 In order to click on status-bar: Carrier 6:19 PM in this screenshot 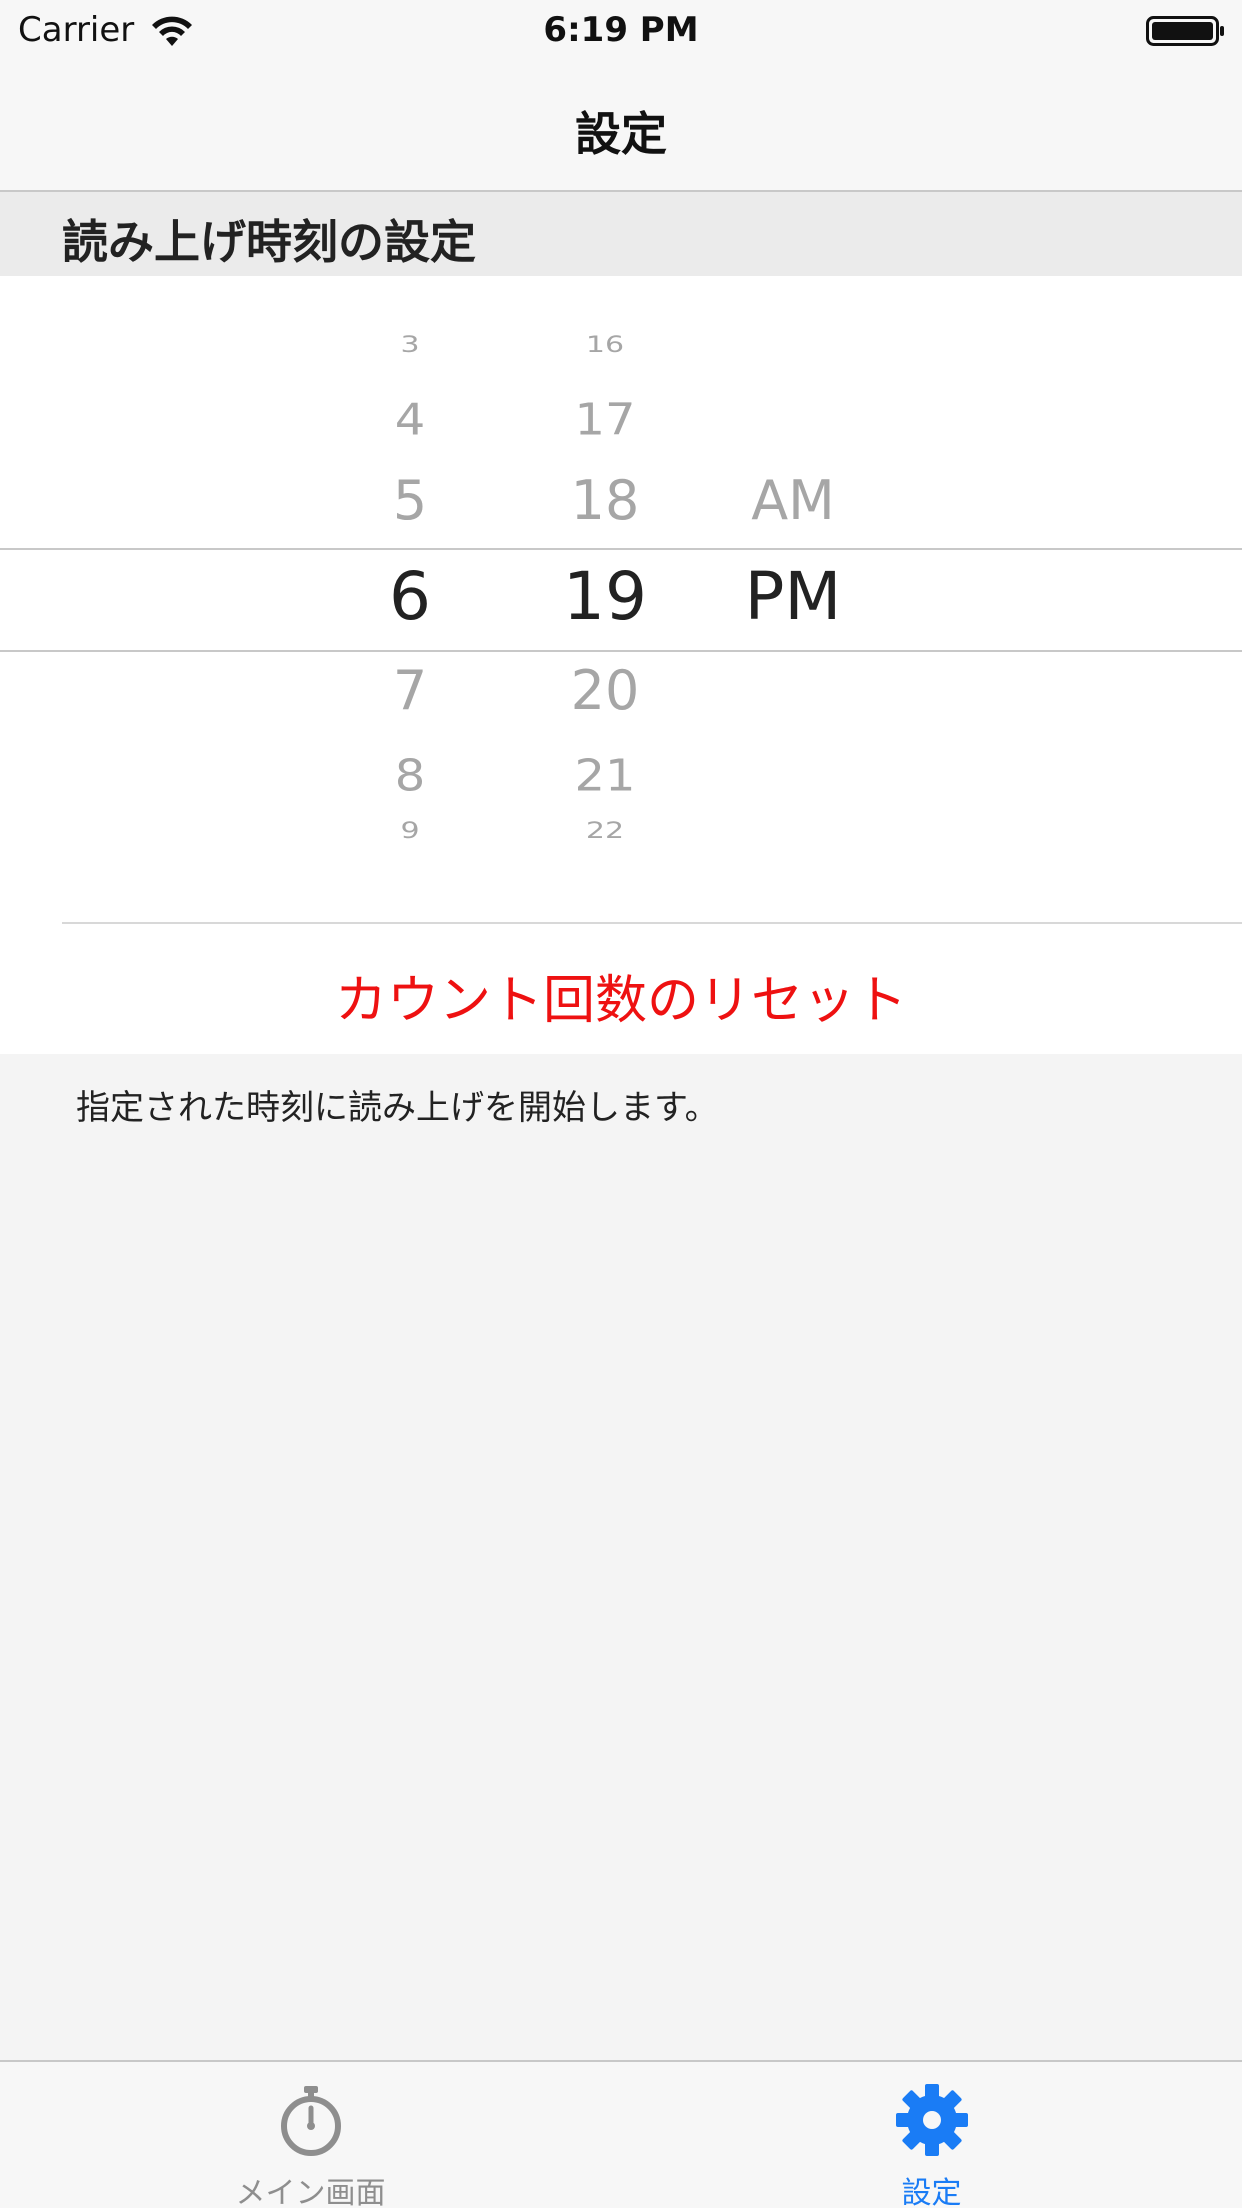, I will do `click(621, 31)`.